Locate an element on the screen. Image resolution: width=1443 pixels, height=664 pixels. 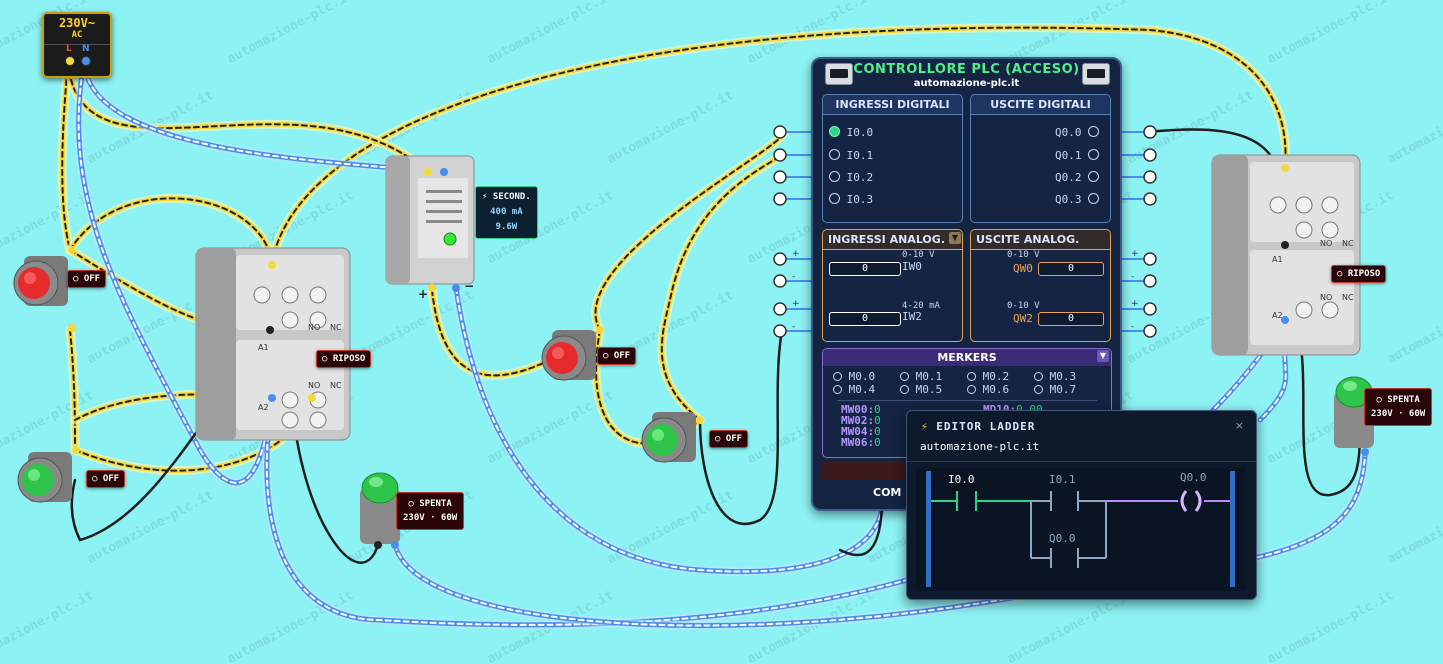
digital-input-i03: I0.3 is located at coordinates (851, 199).